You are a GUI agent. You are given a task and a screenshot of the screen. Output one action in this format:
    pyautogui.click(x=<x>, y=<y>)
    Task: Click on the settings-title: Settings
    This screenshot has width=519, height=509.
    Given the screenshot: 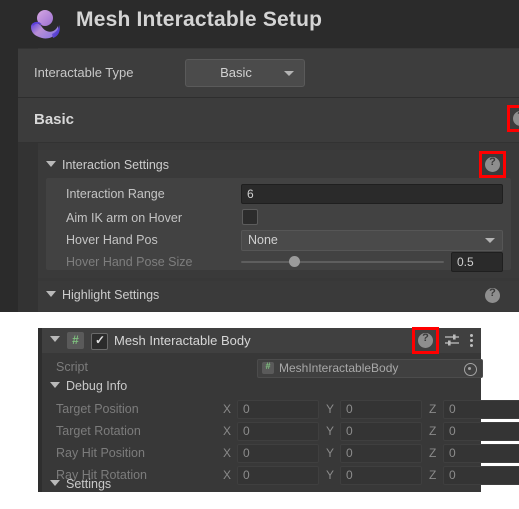 What is the action you would take?
    pyautogui.click(x=89, y=484)
    